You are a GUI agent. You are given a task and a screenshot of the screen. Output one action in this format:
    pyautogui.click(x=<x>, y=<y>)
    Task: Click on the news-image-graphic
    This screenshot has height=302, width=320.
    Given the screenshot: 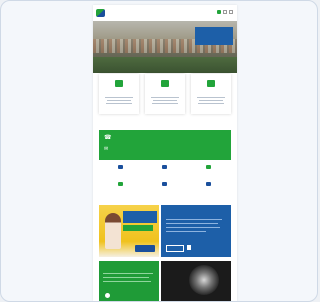 What is the action you would take?
    pyautogui.click(x=204, y=280)
    